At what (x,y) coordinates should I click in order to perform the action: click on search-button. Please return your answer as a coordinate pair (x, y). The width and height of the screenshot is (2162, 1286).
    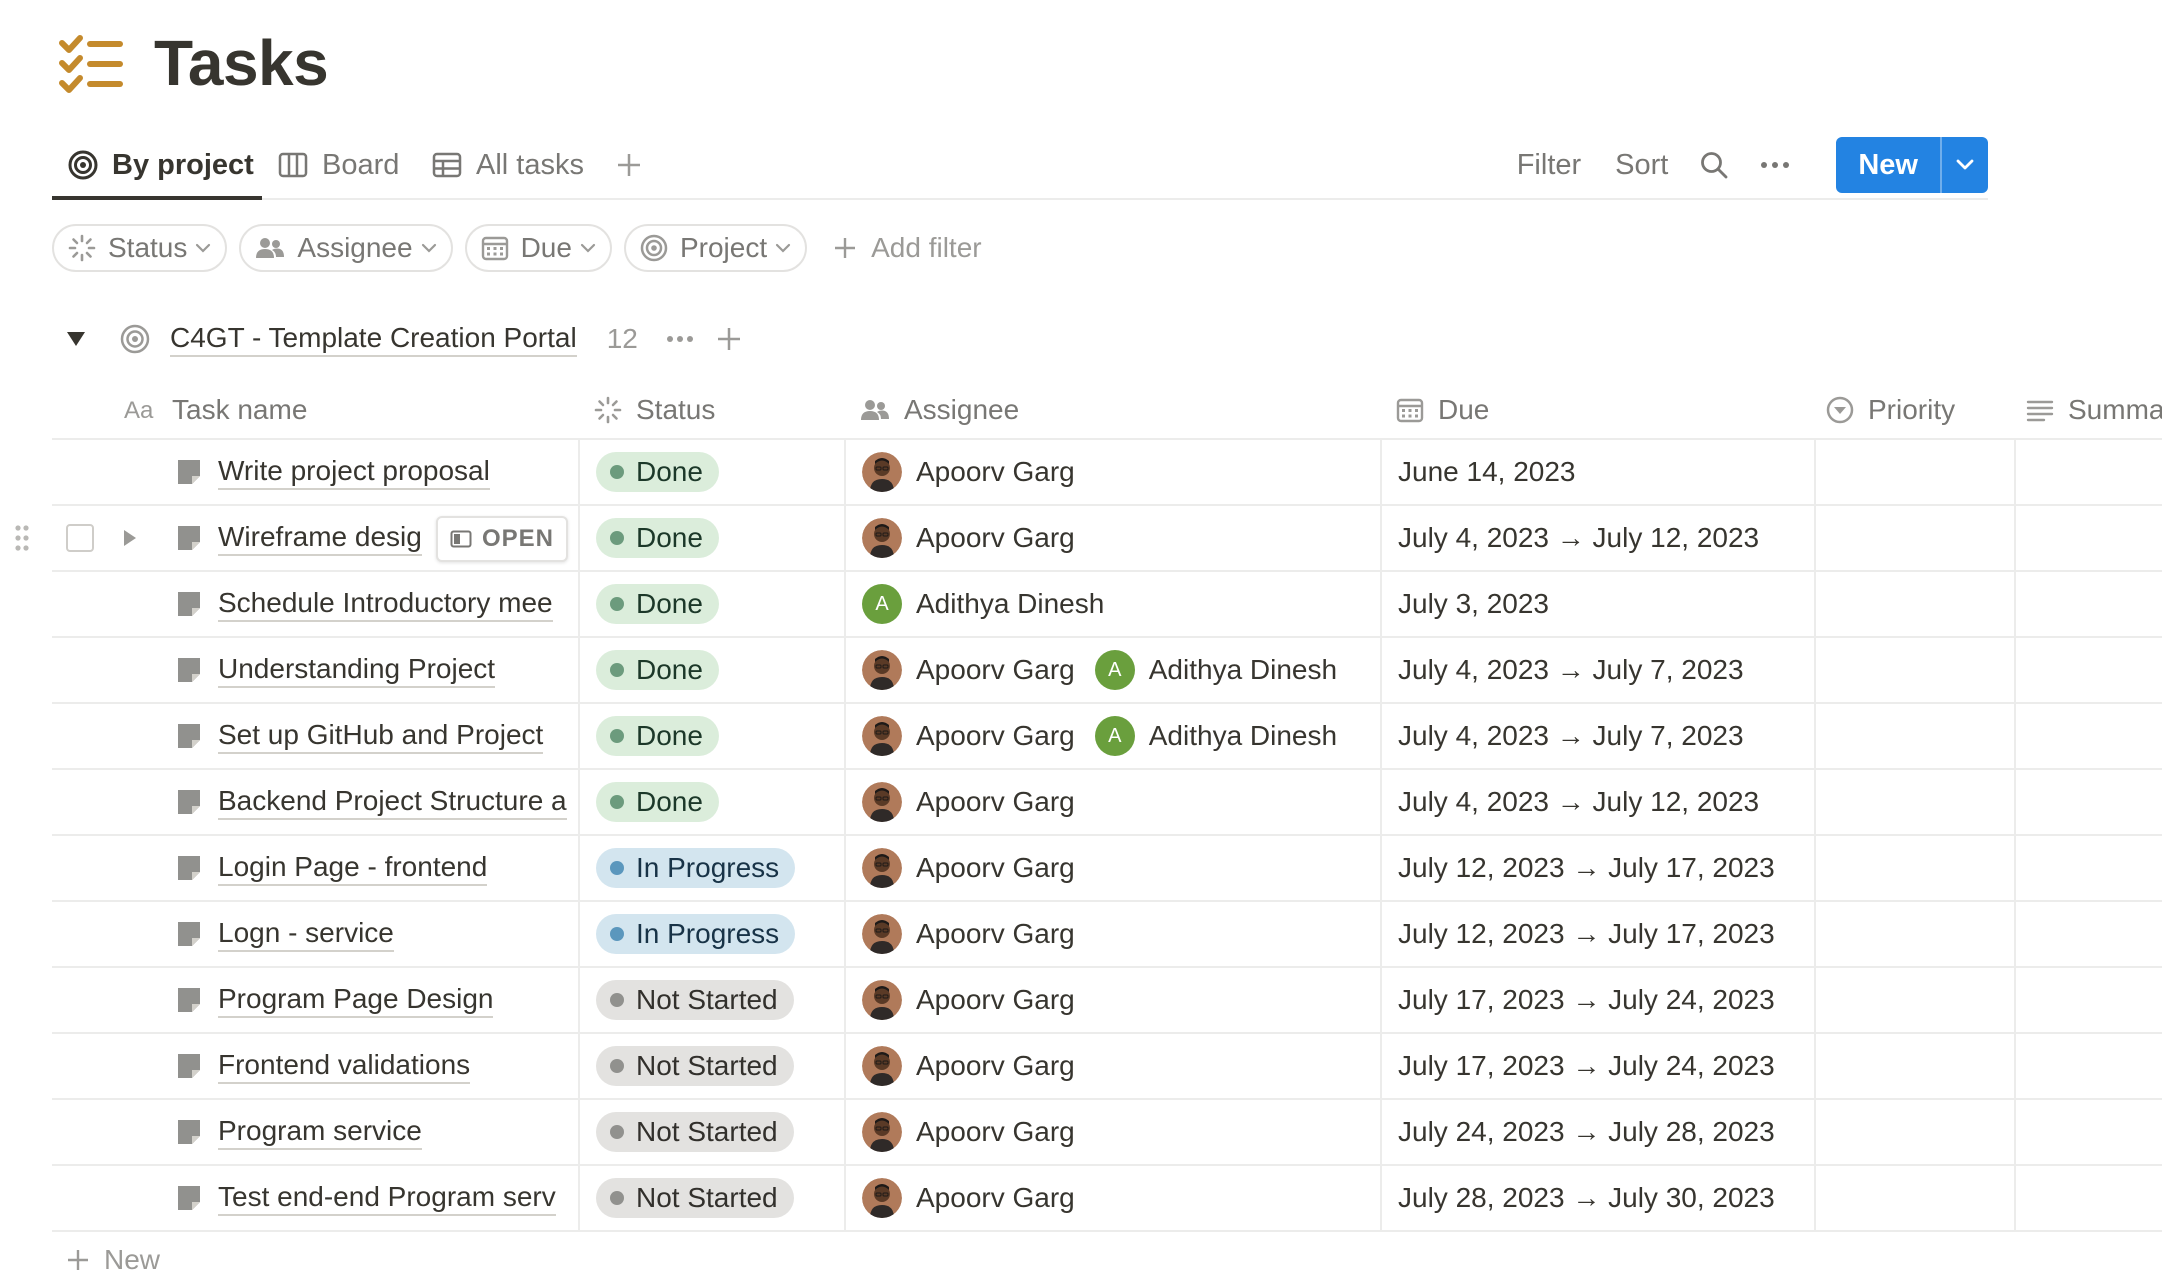
    Looking at the image, I should click on (1714, 165).